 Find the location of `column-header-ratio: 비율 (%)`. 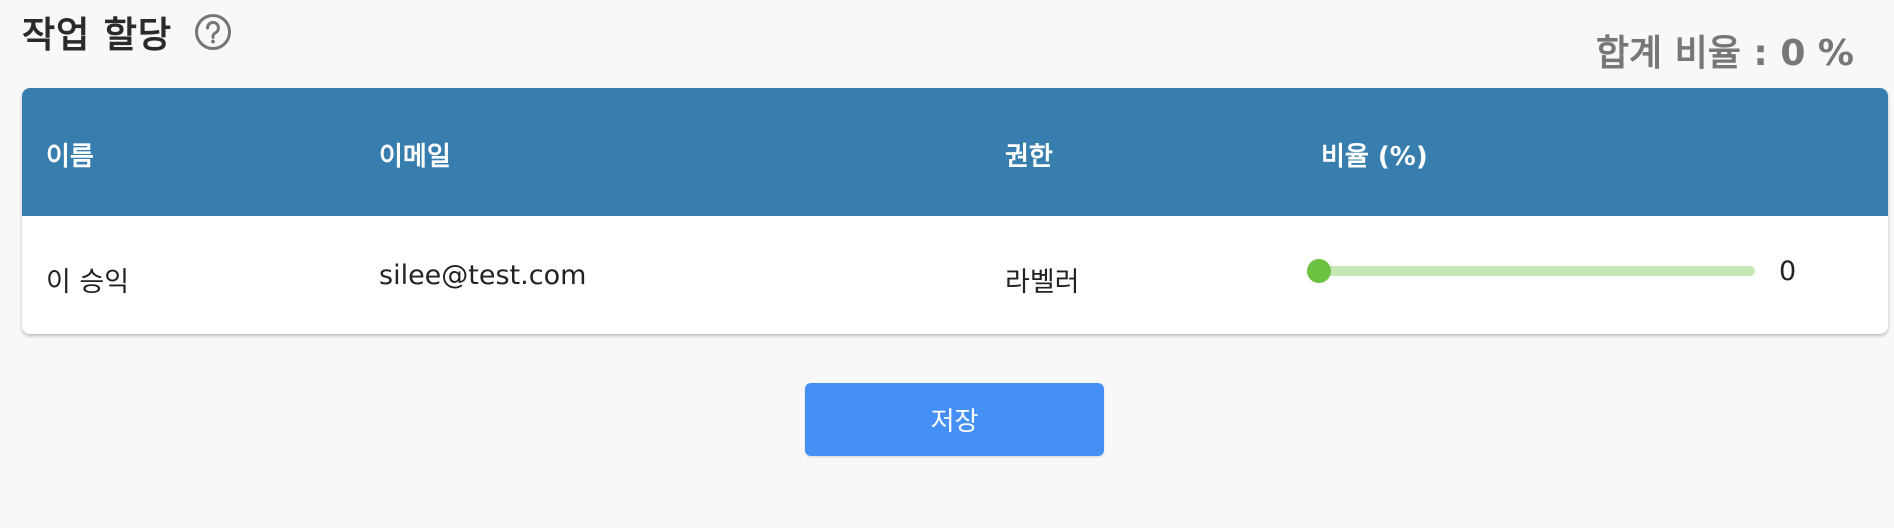

column-header-ratio: 비율 (%) is located at coordinates (1374, 157).